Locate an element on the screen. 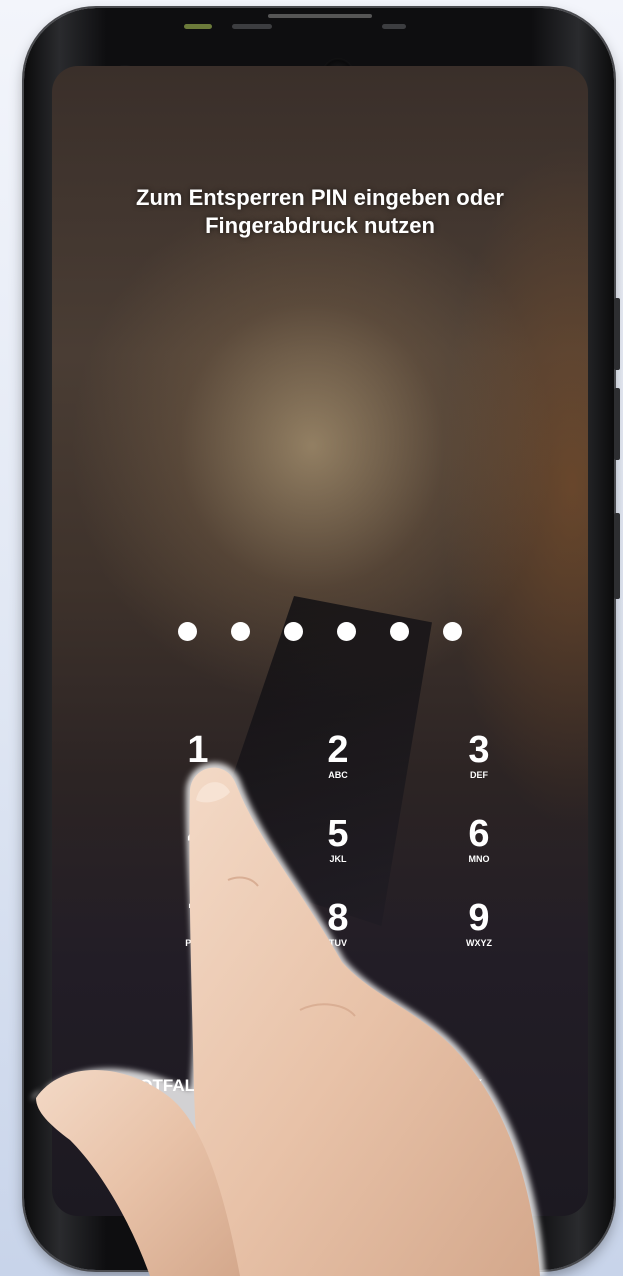 The height and width of the screenshot is (1276, 623). volume-up-button is located at coordinates (617, 334).